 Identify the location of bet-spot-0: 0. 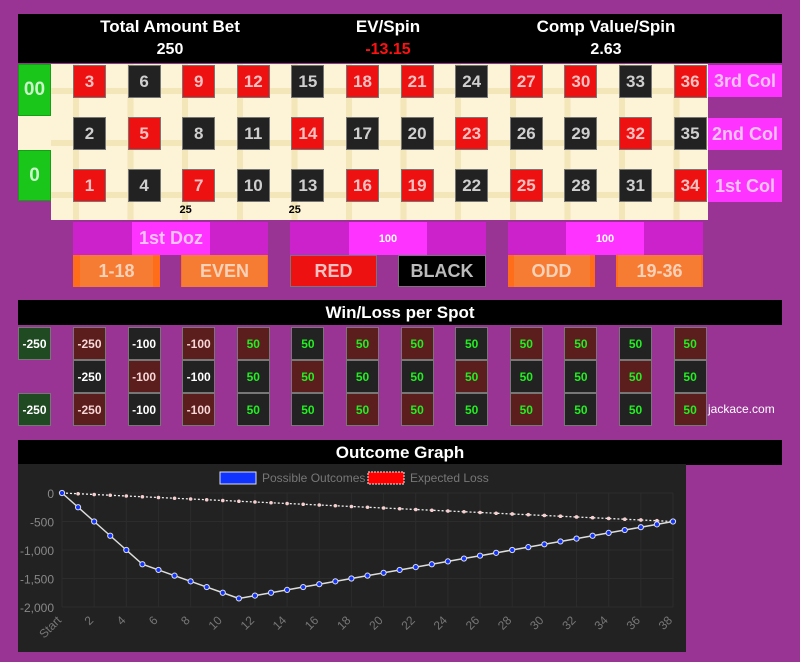
(34, 175).